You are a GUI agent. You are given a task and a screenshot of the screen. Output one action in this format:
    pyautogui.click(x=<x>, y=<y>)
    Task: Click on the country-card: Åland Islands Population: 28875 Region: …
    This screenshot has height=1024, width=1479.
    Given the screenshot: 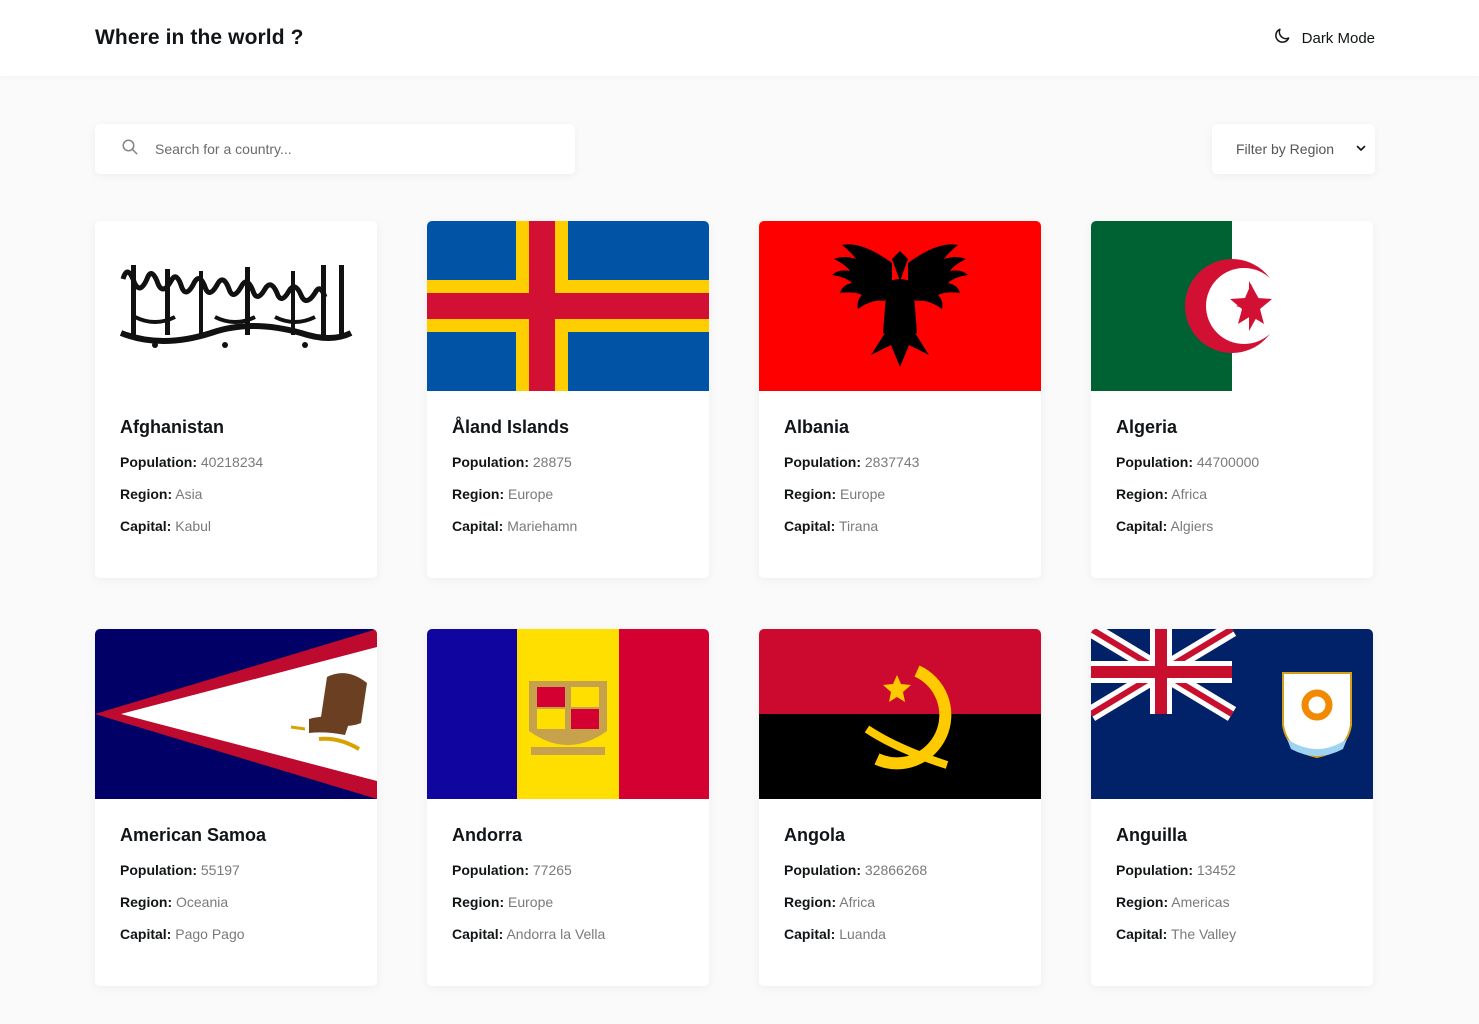 What is the action you would take?
    pyautogui.click(x=568, y=399)
    